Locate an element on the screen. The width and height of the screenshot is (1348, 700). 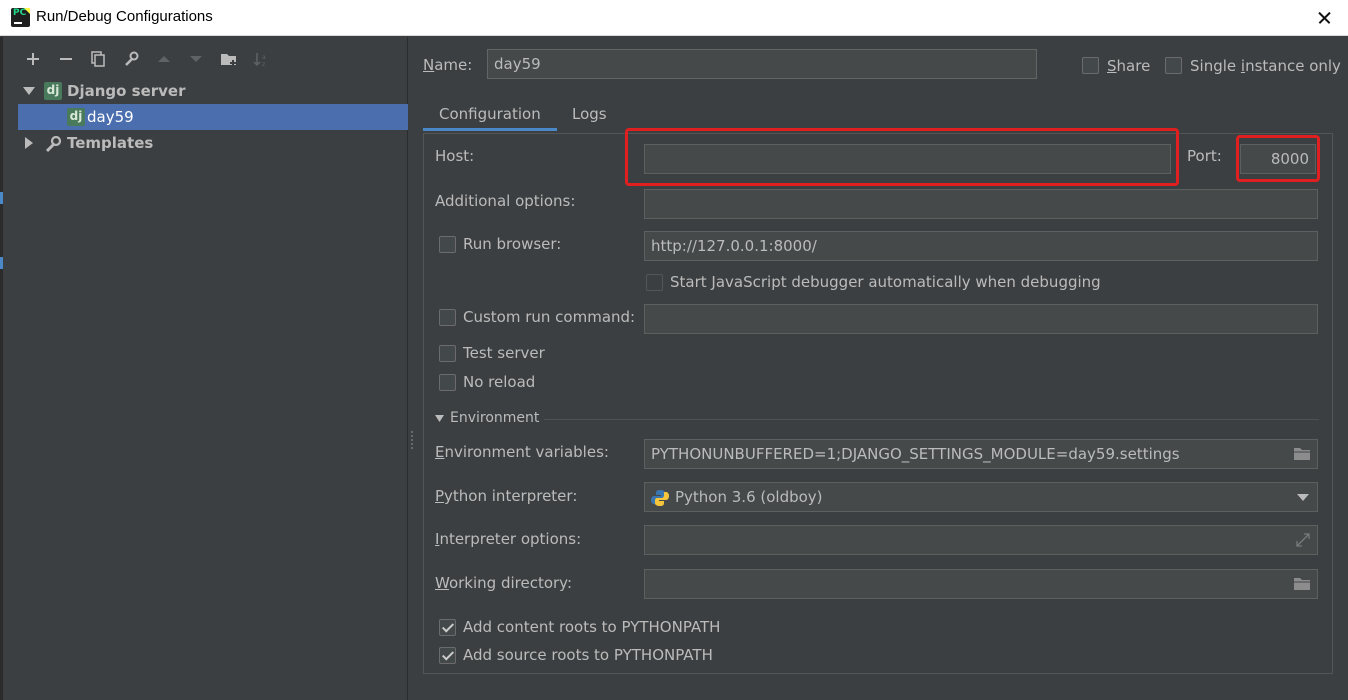
run-browser-label: Run browser: is located at coordinates (512, 244).